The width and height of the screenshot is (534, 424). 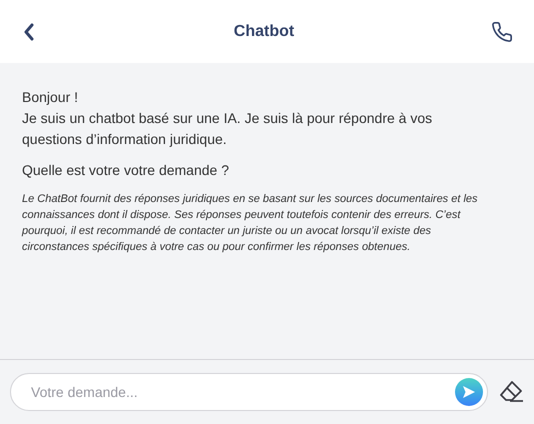 I want to click on phone-icon, so click(x=502, y=31).